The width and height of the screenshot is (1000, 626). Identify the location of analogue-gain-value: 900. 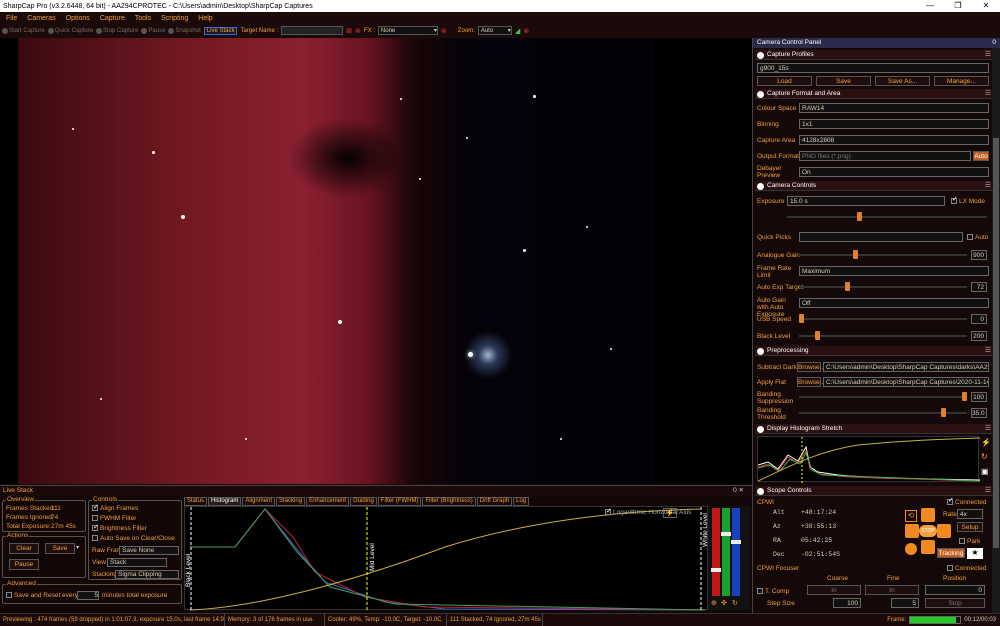
(979, 255).